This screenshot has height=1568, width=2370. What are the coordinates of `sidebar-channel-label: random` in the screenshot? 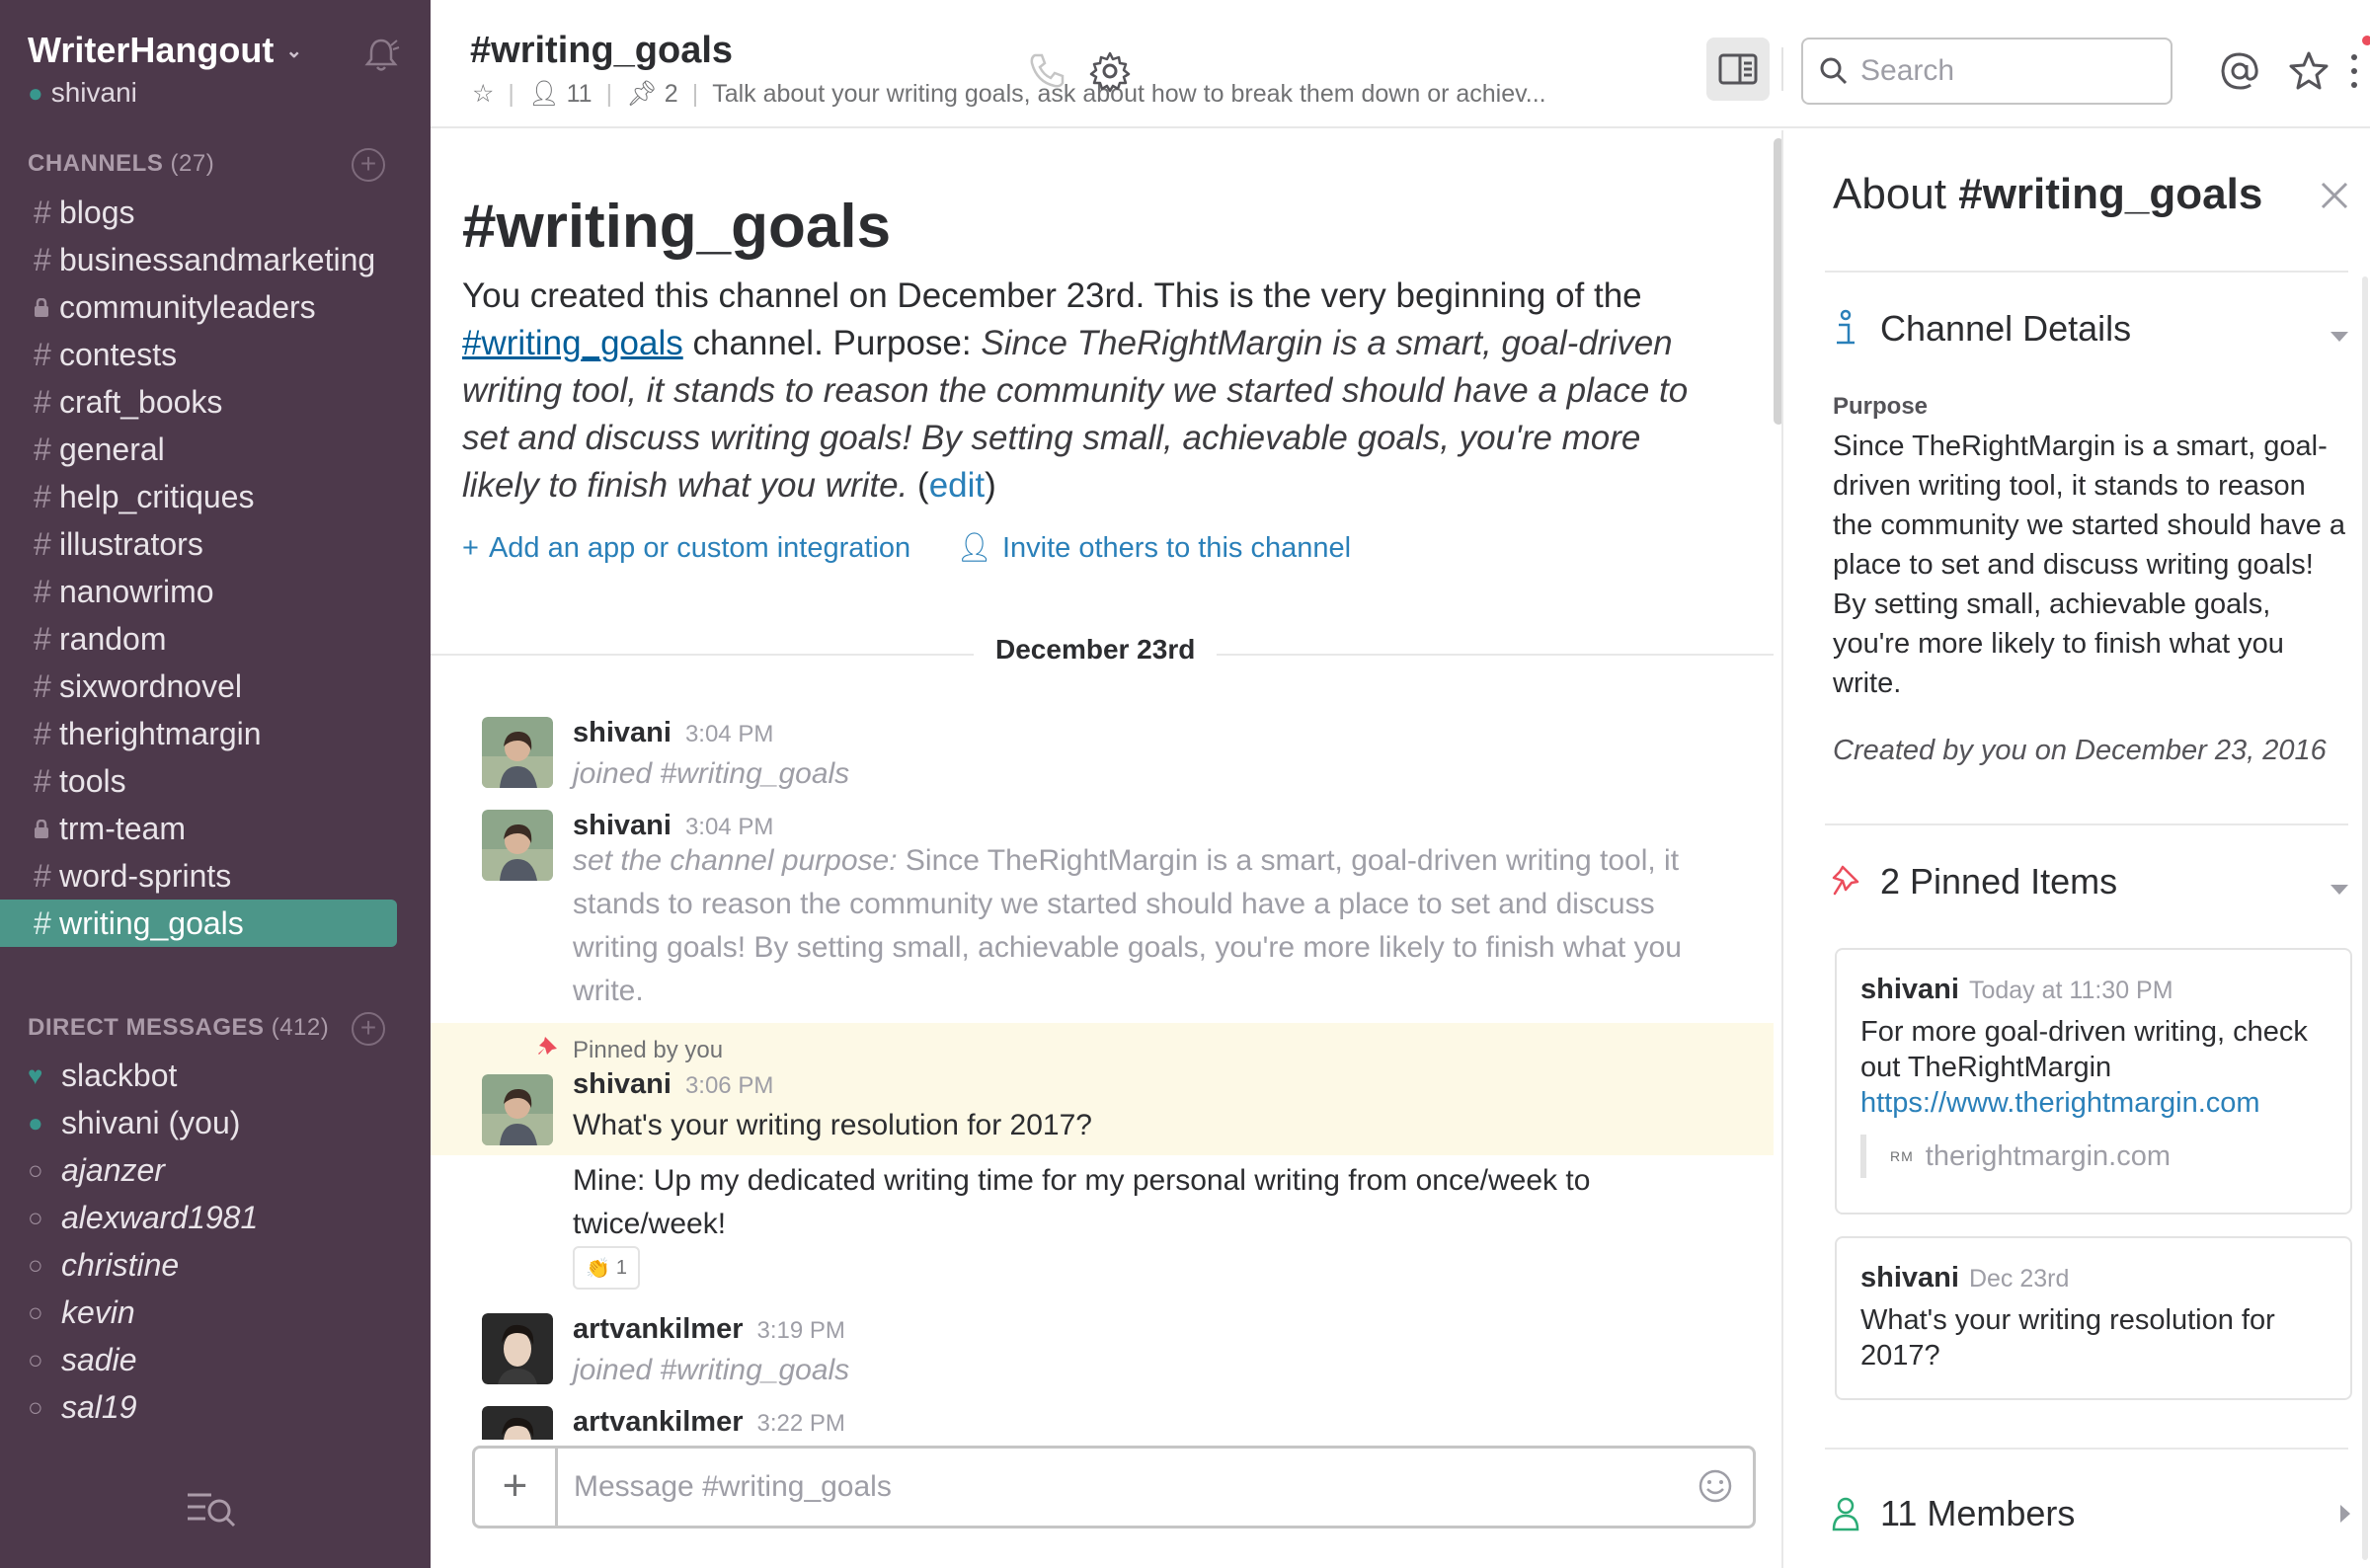 It's located at (113, 638).